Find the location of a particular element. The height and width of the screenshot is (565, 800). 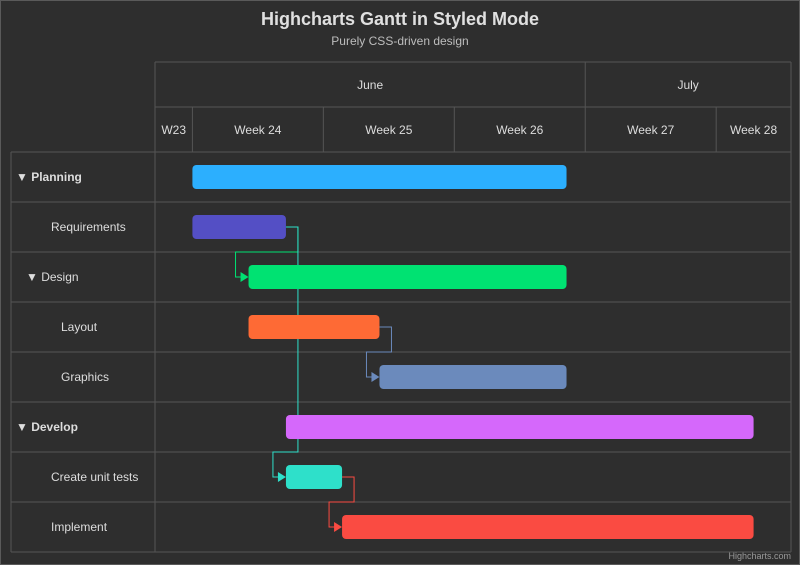

week-label: Week 26 is located at coordinates (519, 130).